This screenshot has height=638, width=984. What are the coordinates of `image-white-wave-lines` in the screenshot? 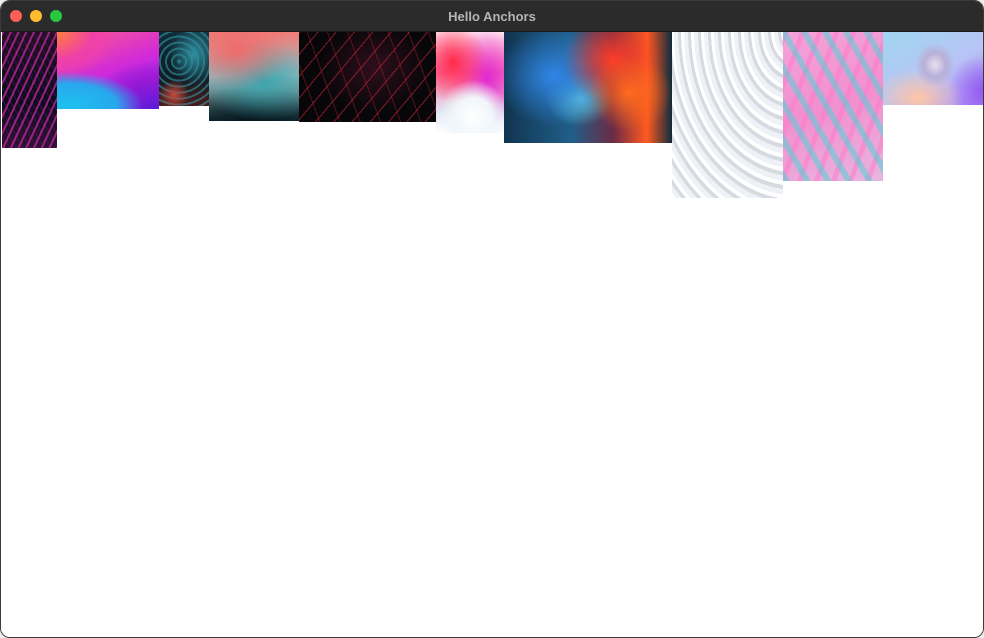 It's located at (727, 115).